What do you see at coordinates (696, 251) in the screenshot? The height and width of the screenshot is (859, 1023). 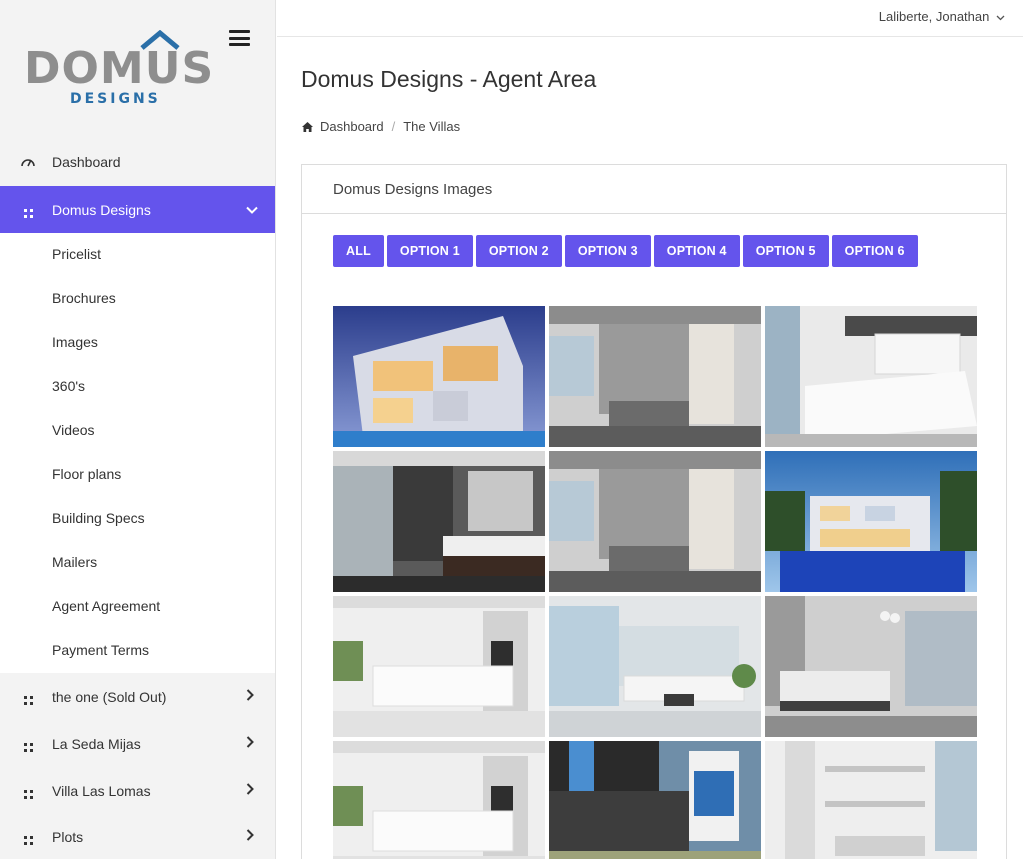 I see `filter-option-4-button: OPTION 4` at bounding box center [696, 251].